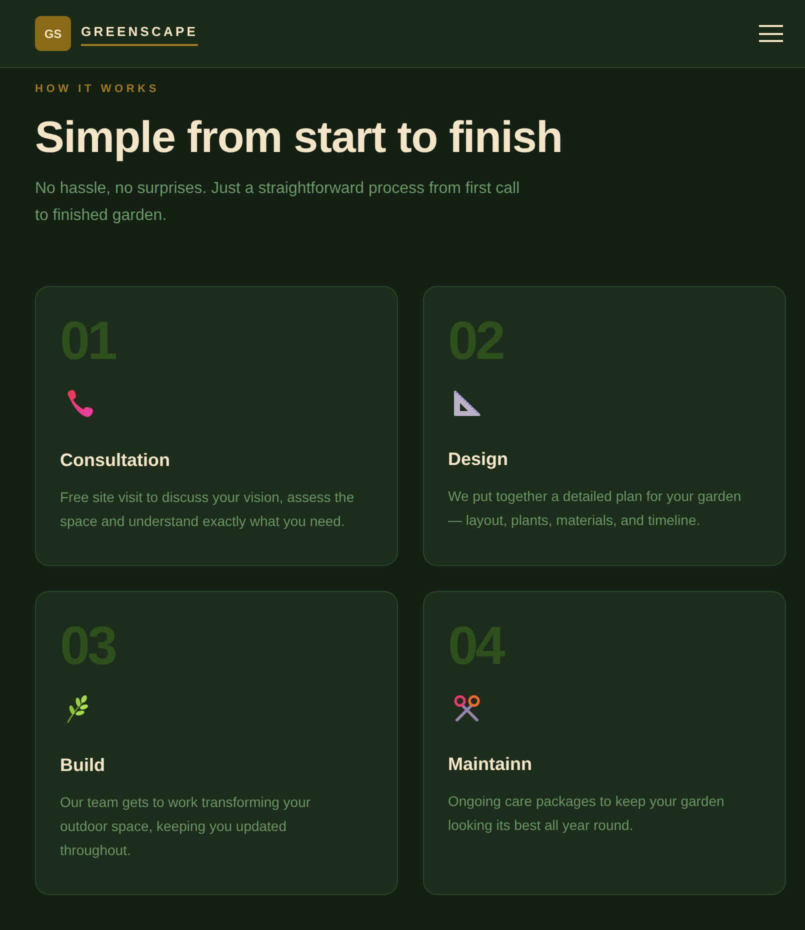 This screenshot has width=805, height=930. I want to click on step-title: Design, so click(478, 459).